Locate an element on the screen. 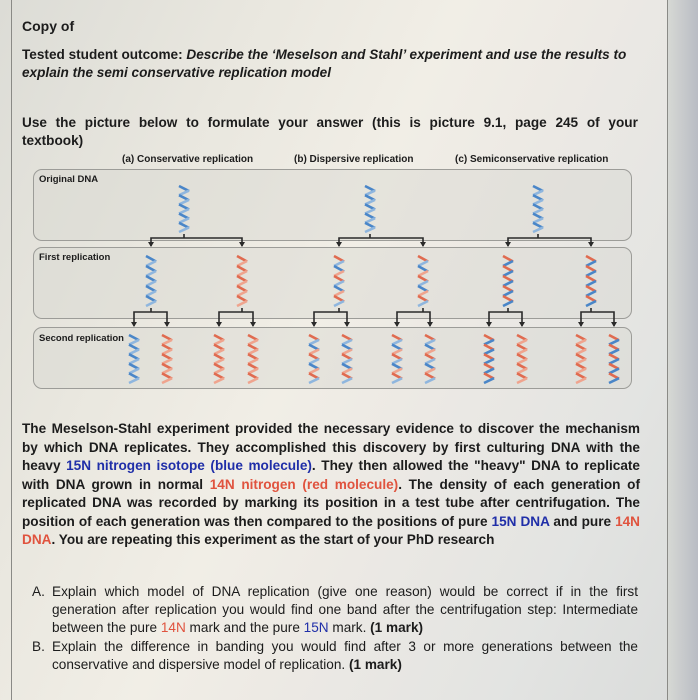  instruction-word: 9.1, is located at coordinates (495, 122).